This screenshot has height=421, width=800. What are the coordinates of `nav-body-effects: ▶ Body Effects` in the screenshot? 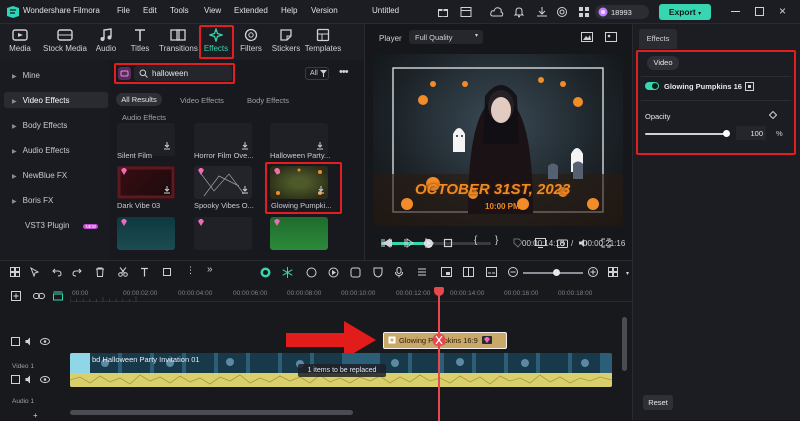 It's located at (39, 125).